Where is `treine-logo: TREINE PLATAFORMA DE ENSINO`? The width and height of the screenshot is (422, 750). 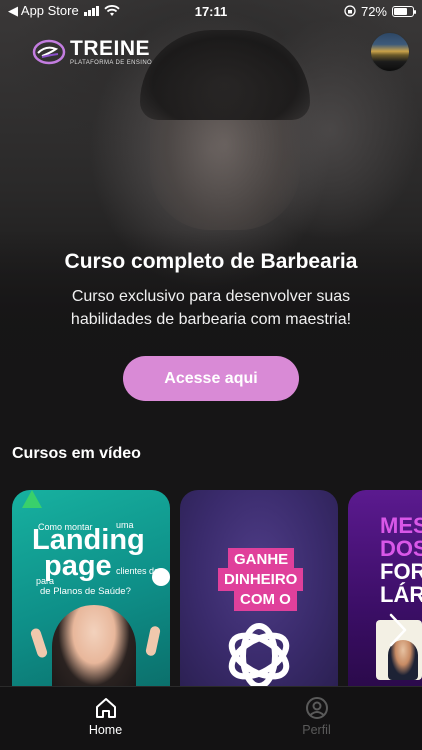 treine-logo: TREINE PLATAFORMA DE ENSINO is located at coordinates (92, 52).